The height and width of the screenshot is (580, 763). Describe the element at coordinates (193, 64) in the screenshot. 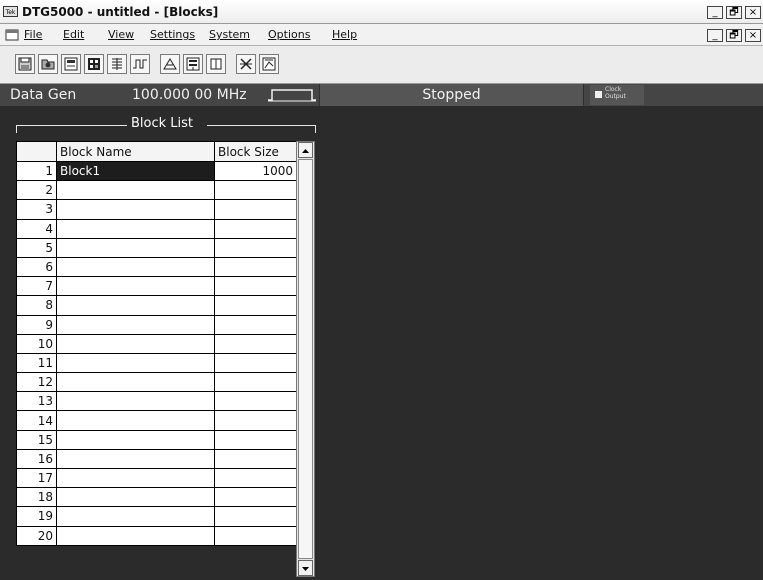

I see `toolbar-group-button` at that location.